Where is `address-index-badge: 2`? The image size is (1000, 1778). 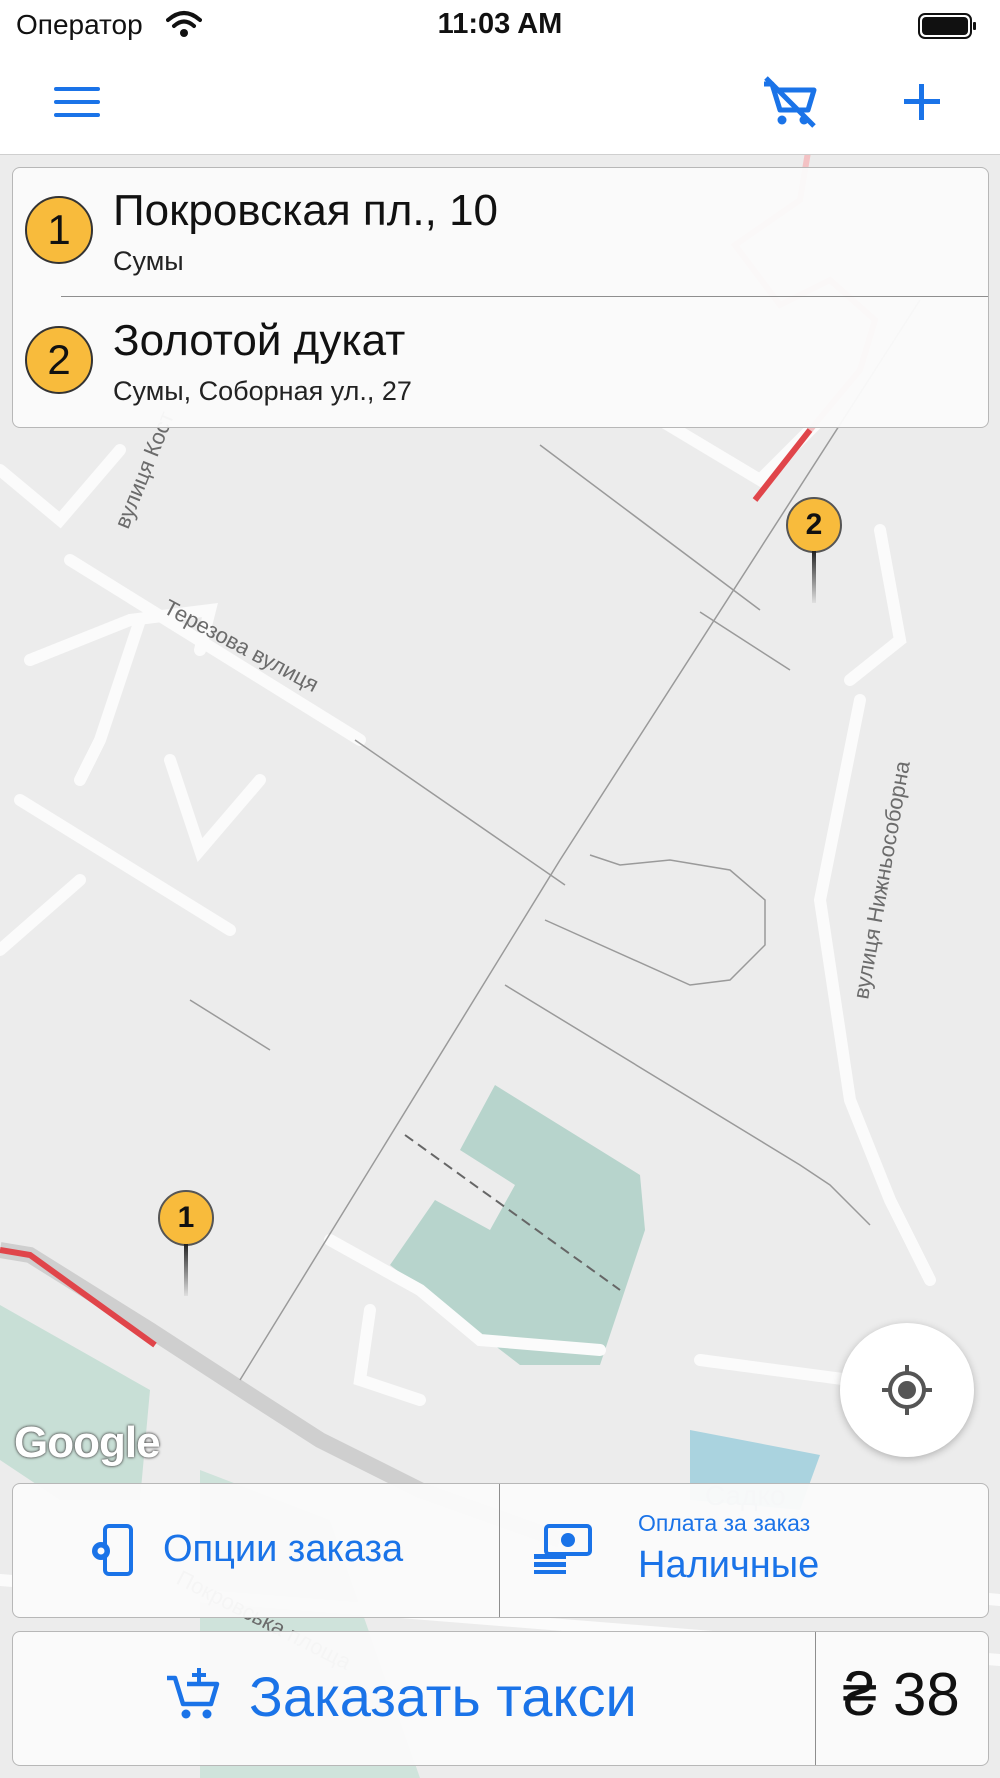
address-index-badge: 2 is located at coordinates (59, 360).